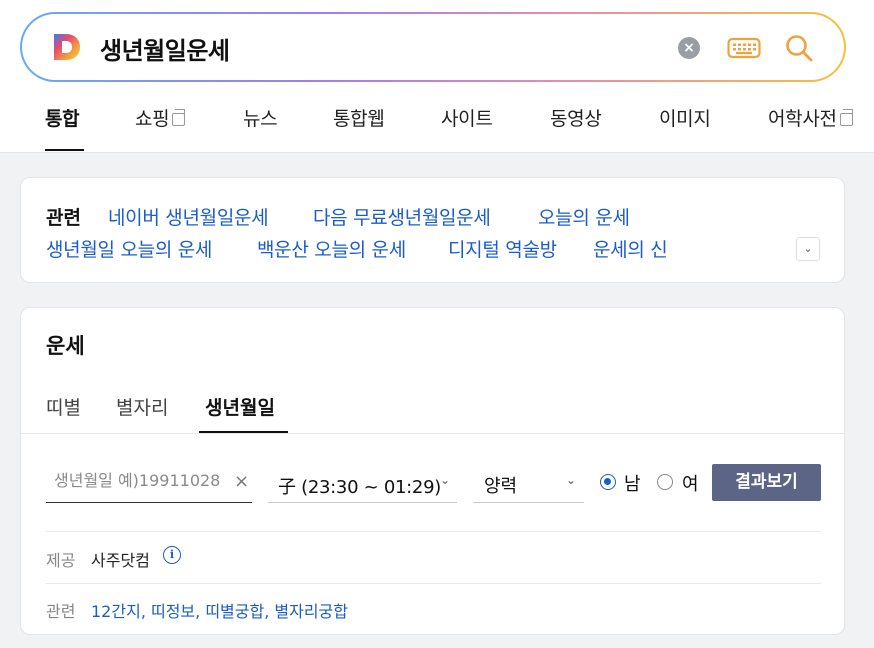 The image size is (874, 648). Describe the element at coordinates (630, 248) in the screenshot. I see `related-link: 운세의 신` at that location.